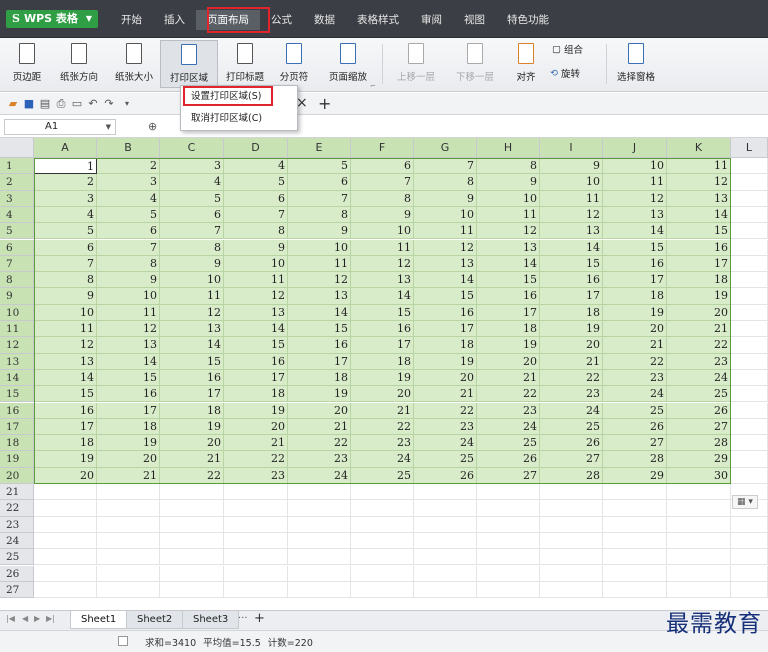 This screenshot has width=768, height=652. Describe the element at coordinates (17, 524) in the screenshot. I see `row-header: 23` at that location.